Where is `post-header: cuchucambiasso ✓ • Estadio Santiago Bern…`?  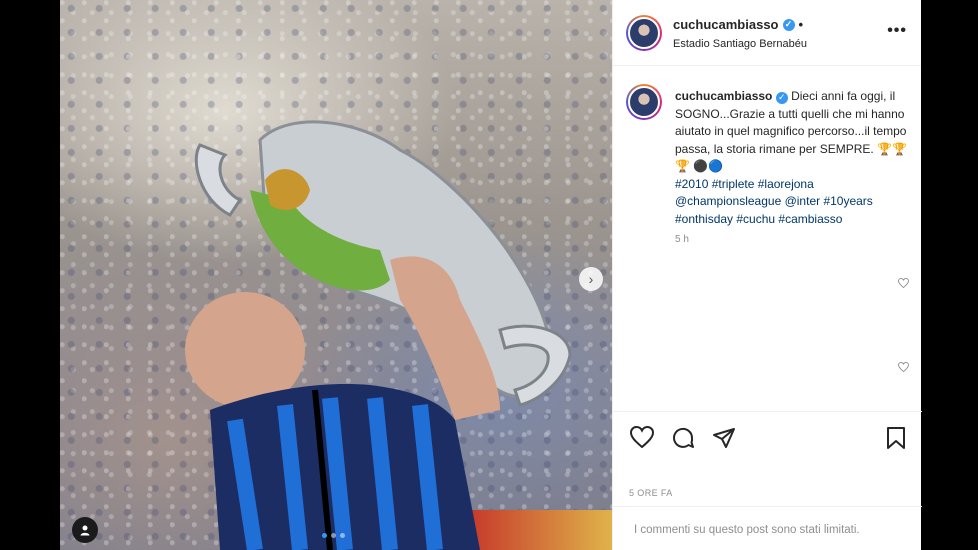
post-header: cuchucambiasso ✓ • Estadio Santiago Bern… is located at coordinates (767, 33).